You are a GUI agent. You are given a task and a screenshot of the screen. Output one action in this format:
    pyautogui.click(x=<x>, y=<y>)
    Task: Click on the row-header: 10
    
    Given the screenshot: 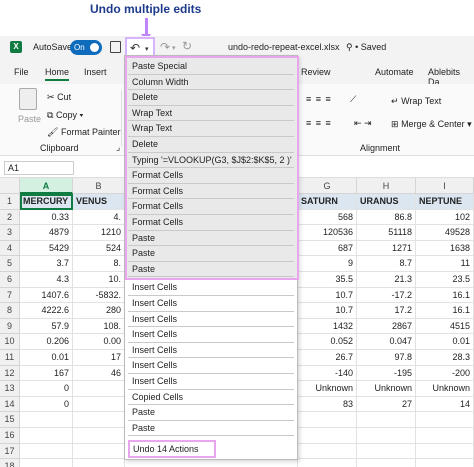 What is the action you would take?
    pyautogui.click(x=10, y=342)
    